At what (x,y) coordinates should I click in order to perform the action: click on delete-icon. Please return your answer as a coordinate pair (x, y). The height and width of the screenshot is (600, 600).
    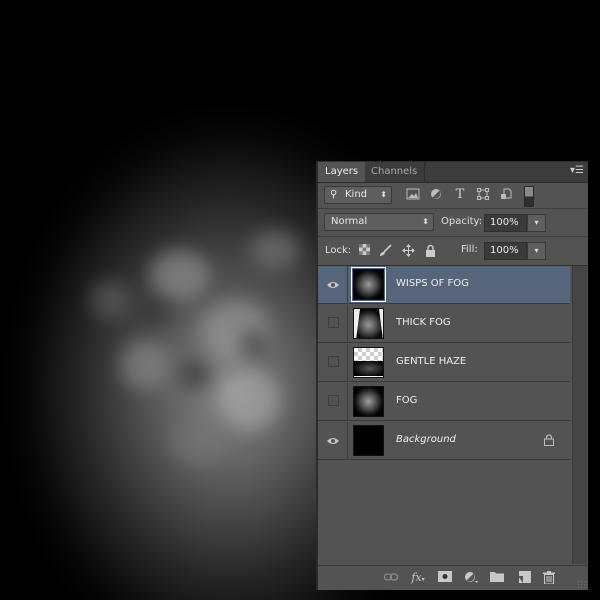
    Looking at the image, I should click on (549, 578).